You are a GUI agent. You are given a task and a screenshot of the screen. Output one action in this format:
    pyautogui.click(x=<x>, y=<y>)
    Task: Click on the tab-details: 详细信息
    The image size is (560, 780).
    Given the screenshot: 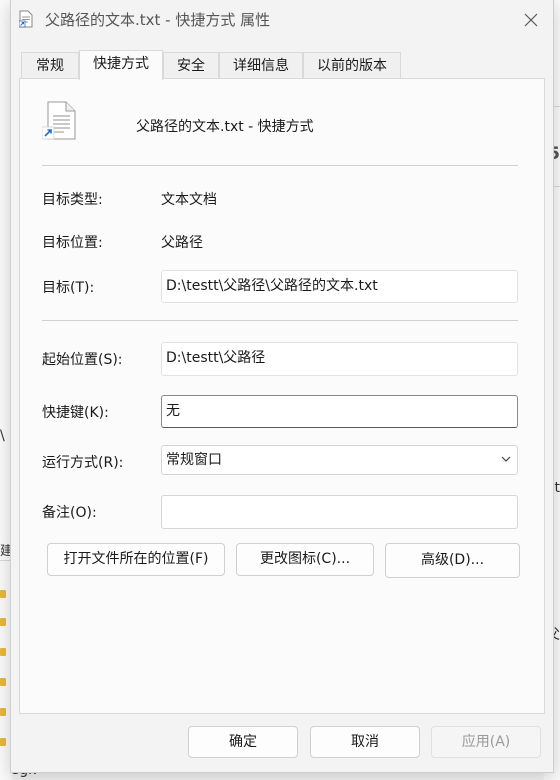 What is the action you would take?
    pyautogui.click(x=261, y=65)
    